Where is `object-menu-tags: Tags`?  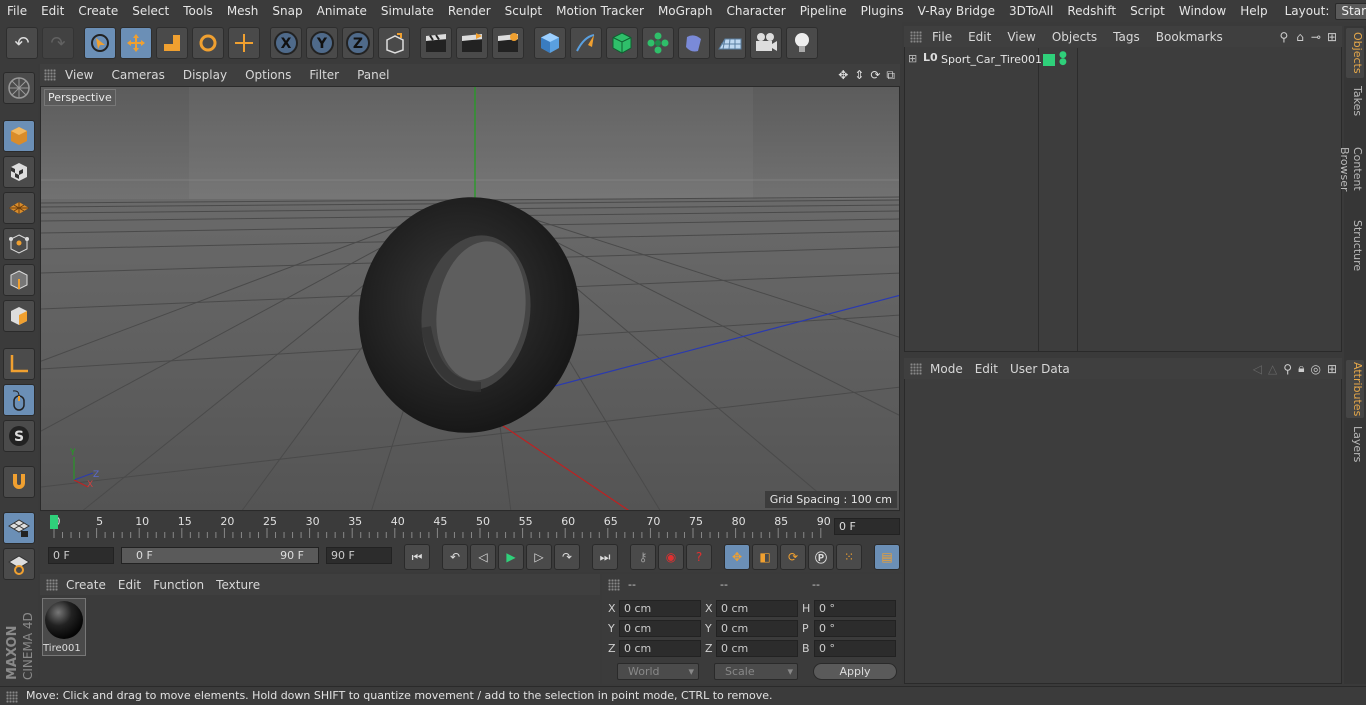
object-menu-tags: Tags is located at coordinates (1126, 37).